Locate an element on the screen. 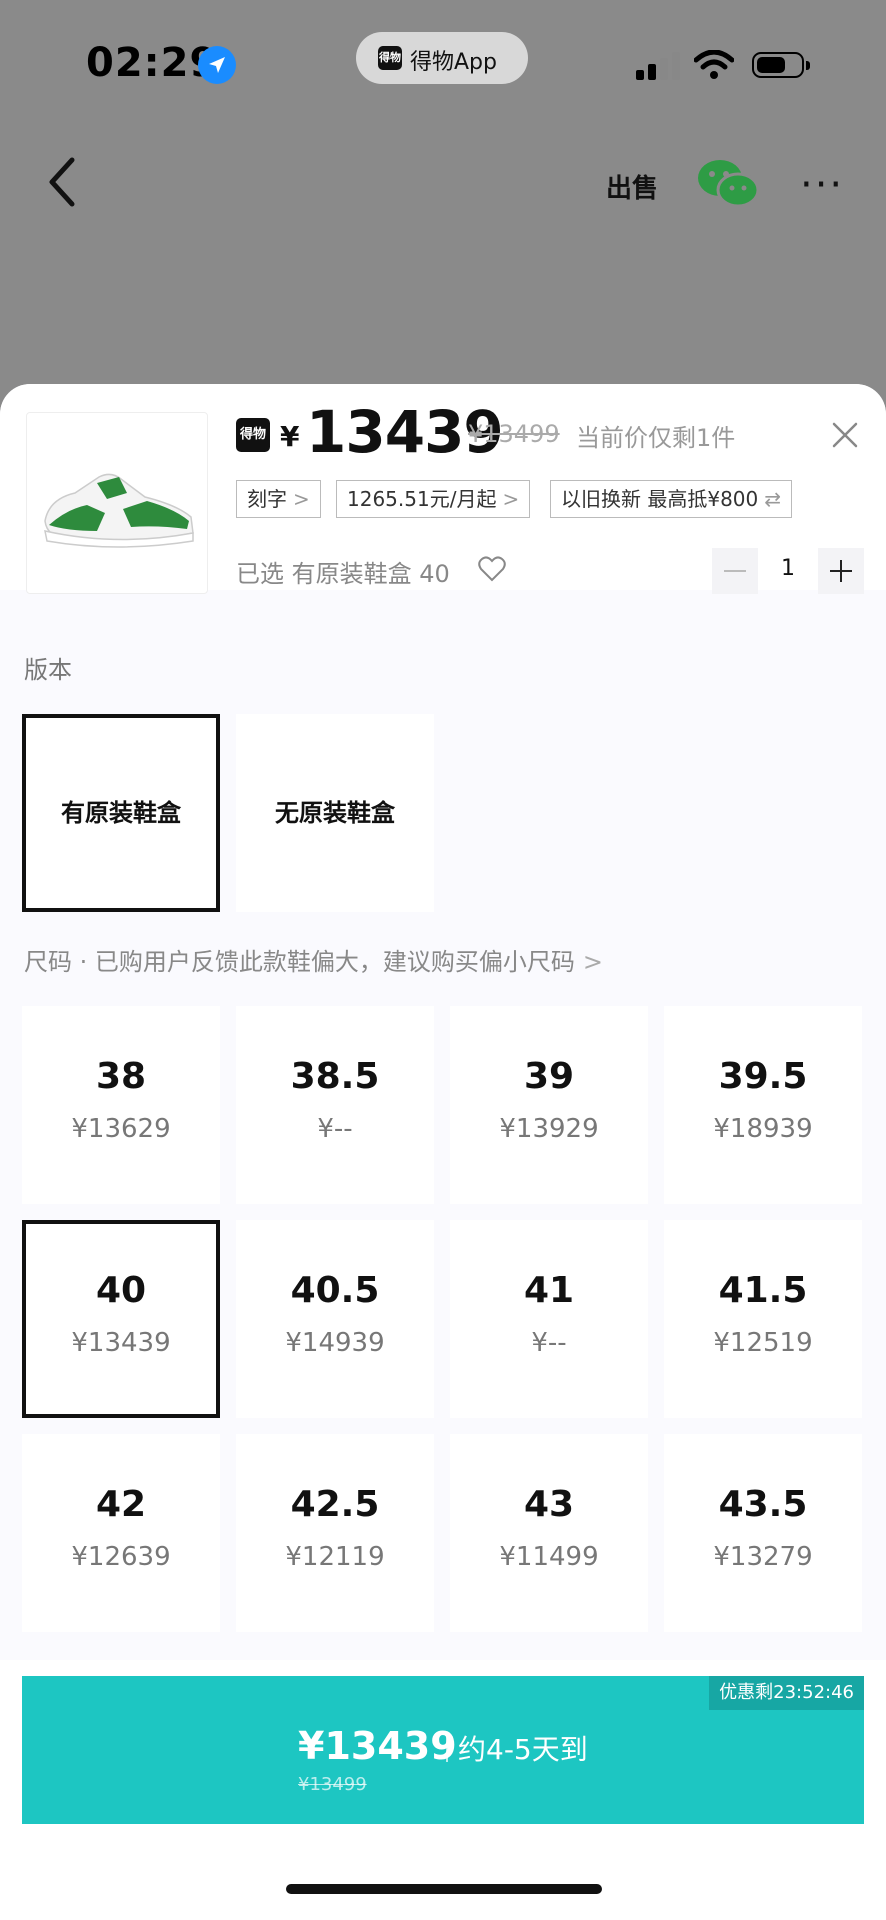  product-thumbnail is located at coordinates (117, 503).